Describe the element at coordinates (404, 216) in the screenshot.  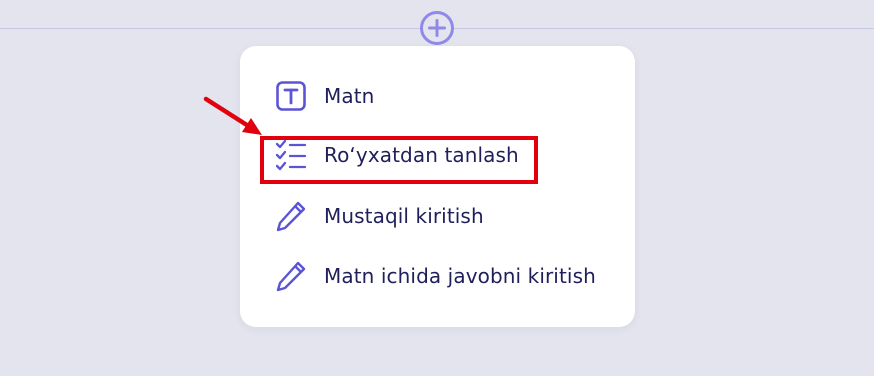
I see `menu-item-label: Mustaqil kiritish` at that location.